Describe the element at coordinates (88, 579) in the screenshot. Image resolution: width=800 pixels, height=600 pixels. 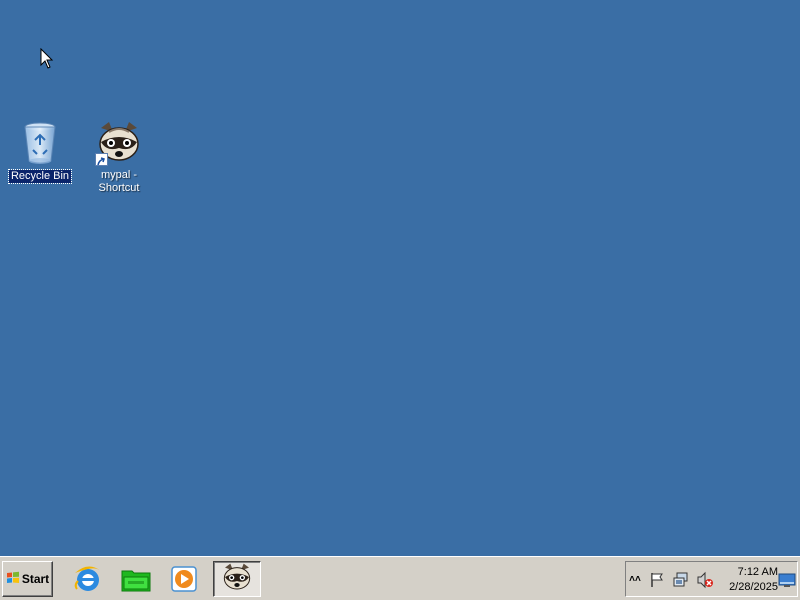
I see `internet-explorer-icon` at that location.